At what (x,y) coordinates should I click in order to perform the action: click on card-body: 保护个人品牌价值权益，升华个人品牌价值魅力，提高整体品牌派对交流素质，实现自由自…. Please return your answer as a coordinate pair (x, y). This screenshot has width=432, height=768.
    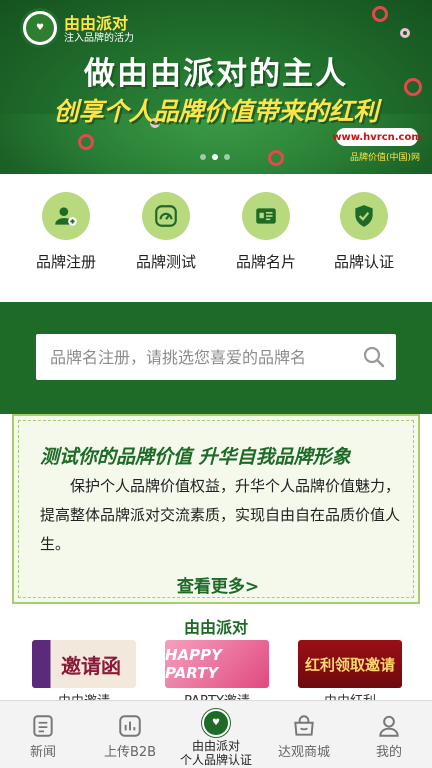
    Looking at the image, I should click on (220, 515).